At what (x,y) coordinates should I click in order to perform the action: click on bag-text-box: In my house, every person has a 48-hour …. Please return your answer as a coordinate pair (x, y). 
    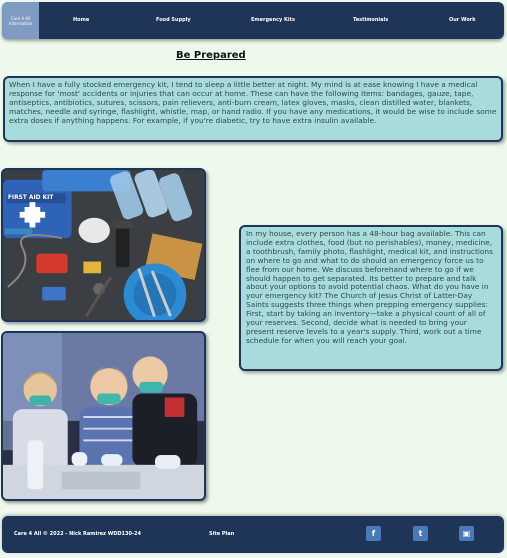
    Looking at the image, I should click on (371, 298).